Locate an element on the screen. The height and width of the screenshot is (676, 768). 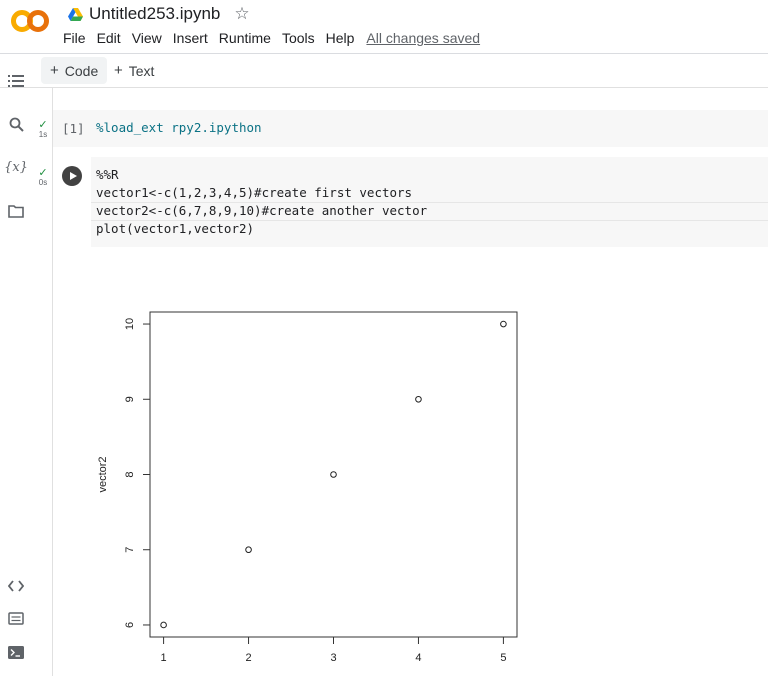
search-icon is located at coordinates (16, 124).